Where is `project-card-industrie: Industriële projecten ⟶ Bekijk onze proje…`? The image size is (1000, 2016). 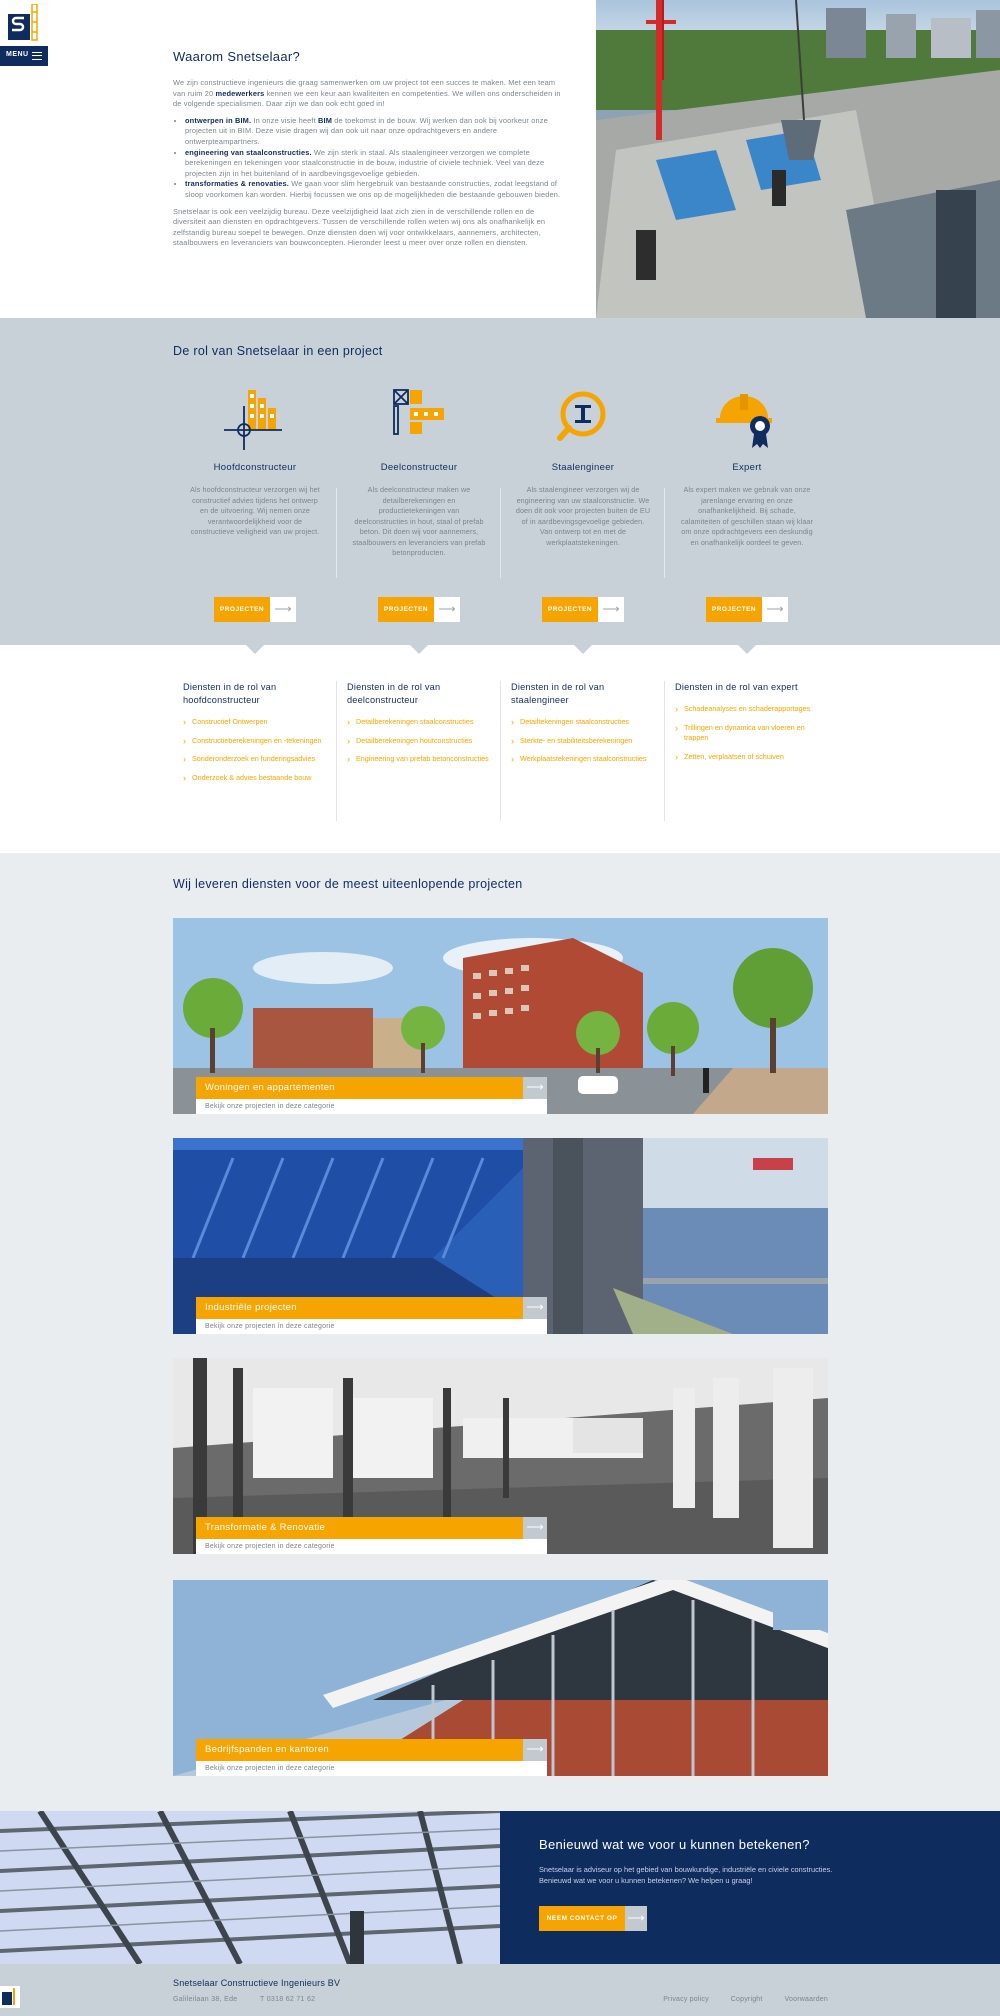
project-card-industrie: Industriële projecten ⟶ Bekijk onze proje… is located at coordinates (500, 1236).